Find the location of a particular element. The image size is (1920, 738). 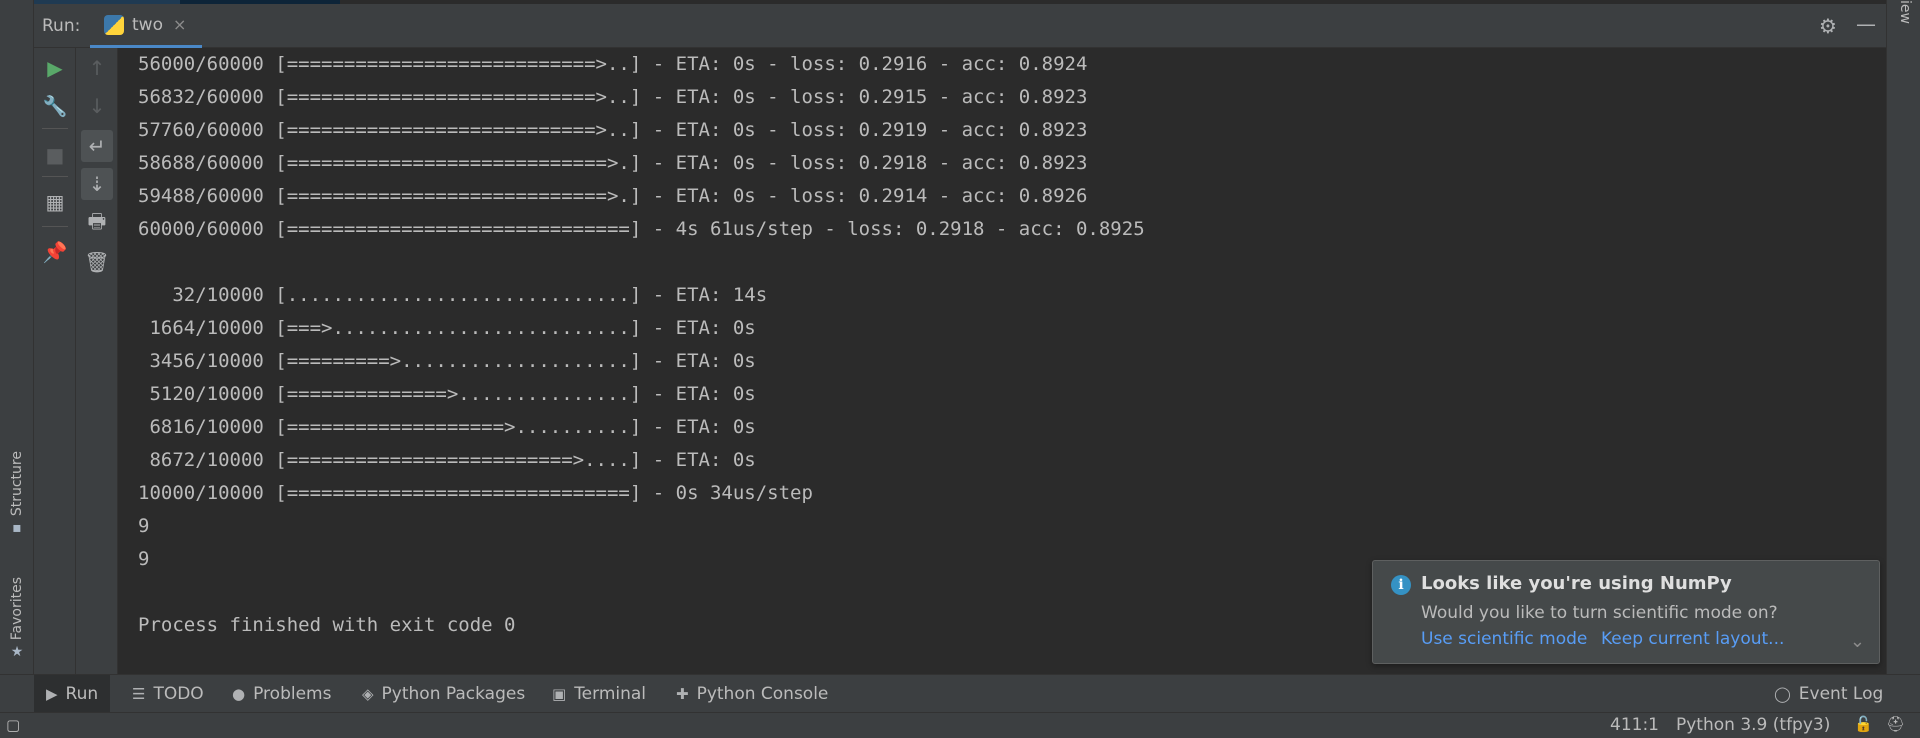

process-exit-line: Process finished with exit code 0 is located at coordinates (327, 625).